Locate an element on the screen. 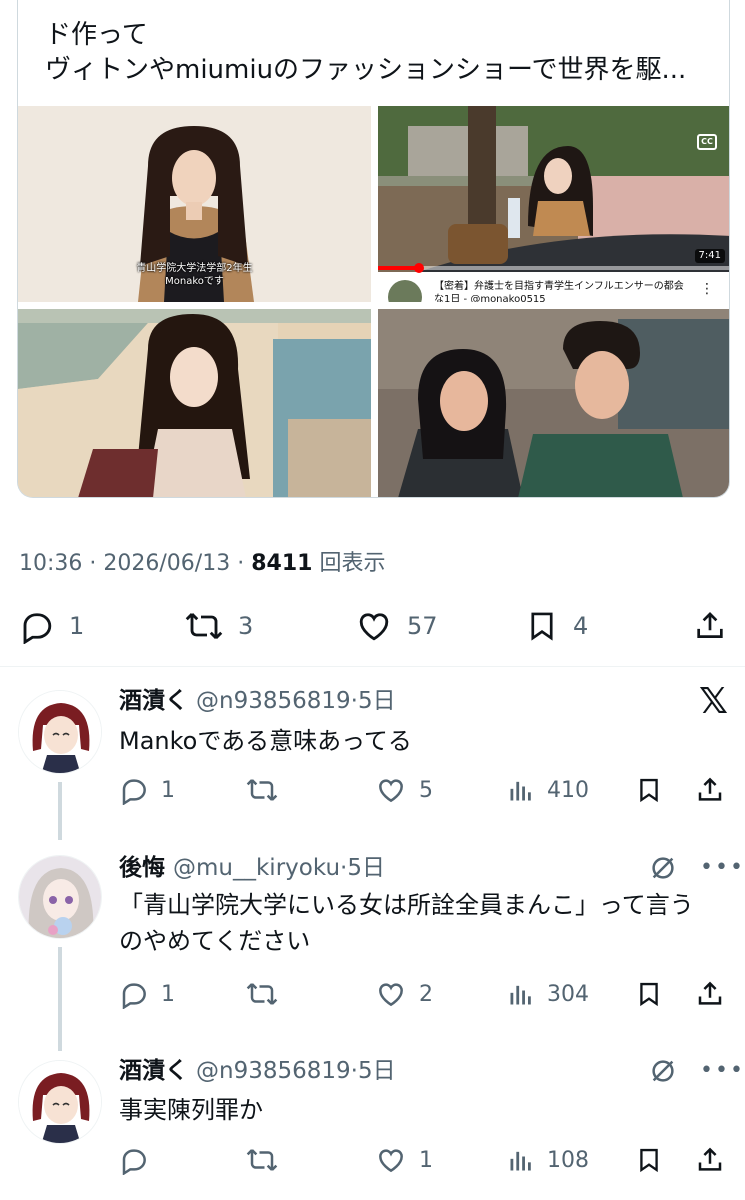  card-text-line1: ド作って is located at coordinates (96, 35).